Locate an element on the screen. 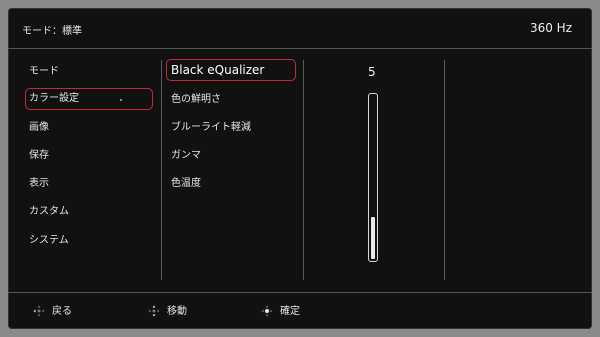 Image resolution: width=600 pixels, height=337 pixels. menu-item-label: モード is located at coordinates (44, 71).